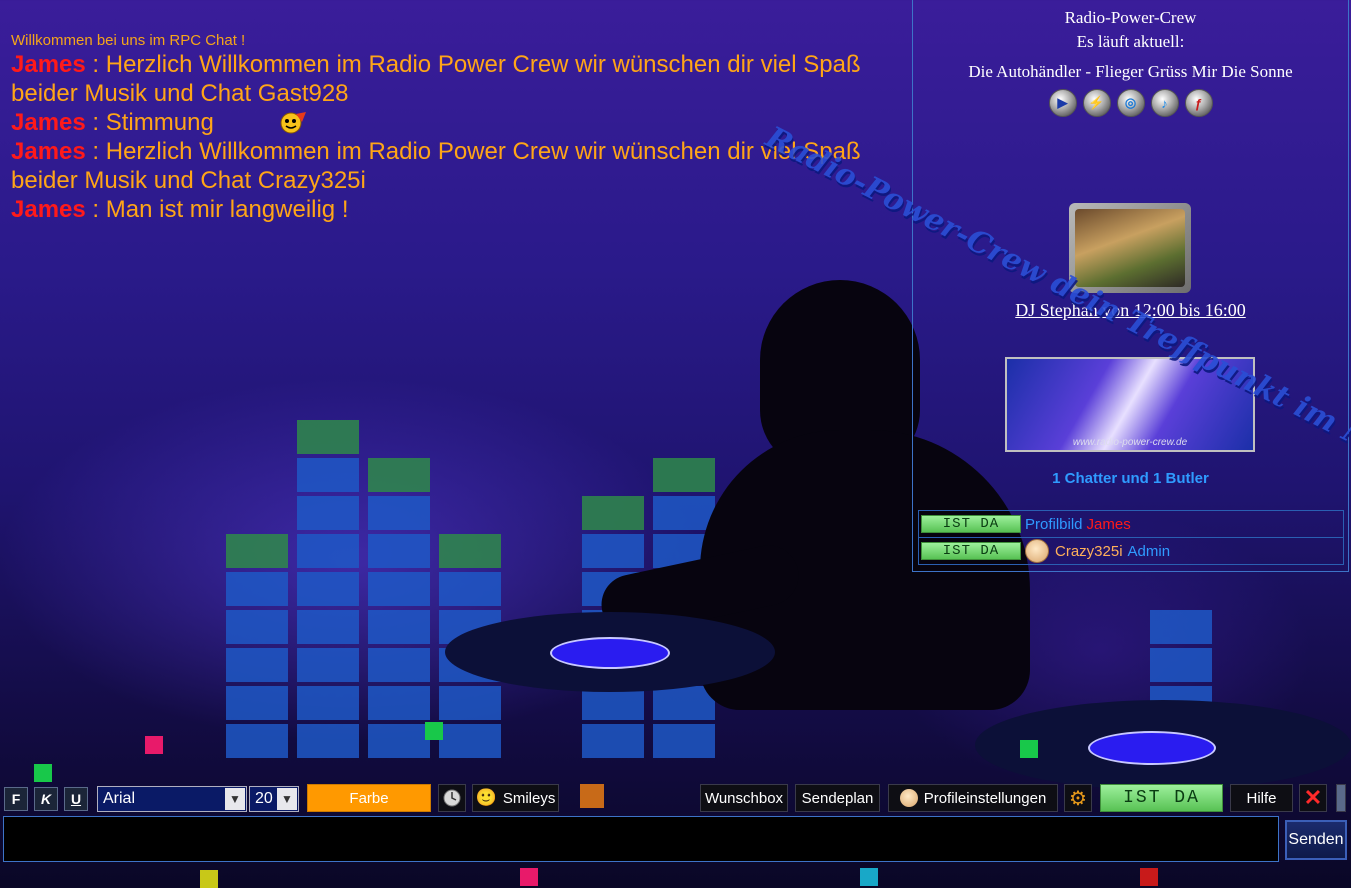 The height and width of the screenshot is (888, 1351). I want to click on party-smiley-icon, so click(293, 122).